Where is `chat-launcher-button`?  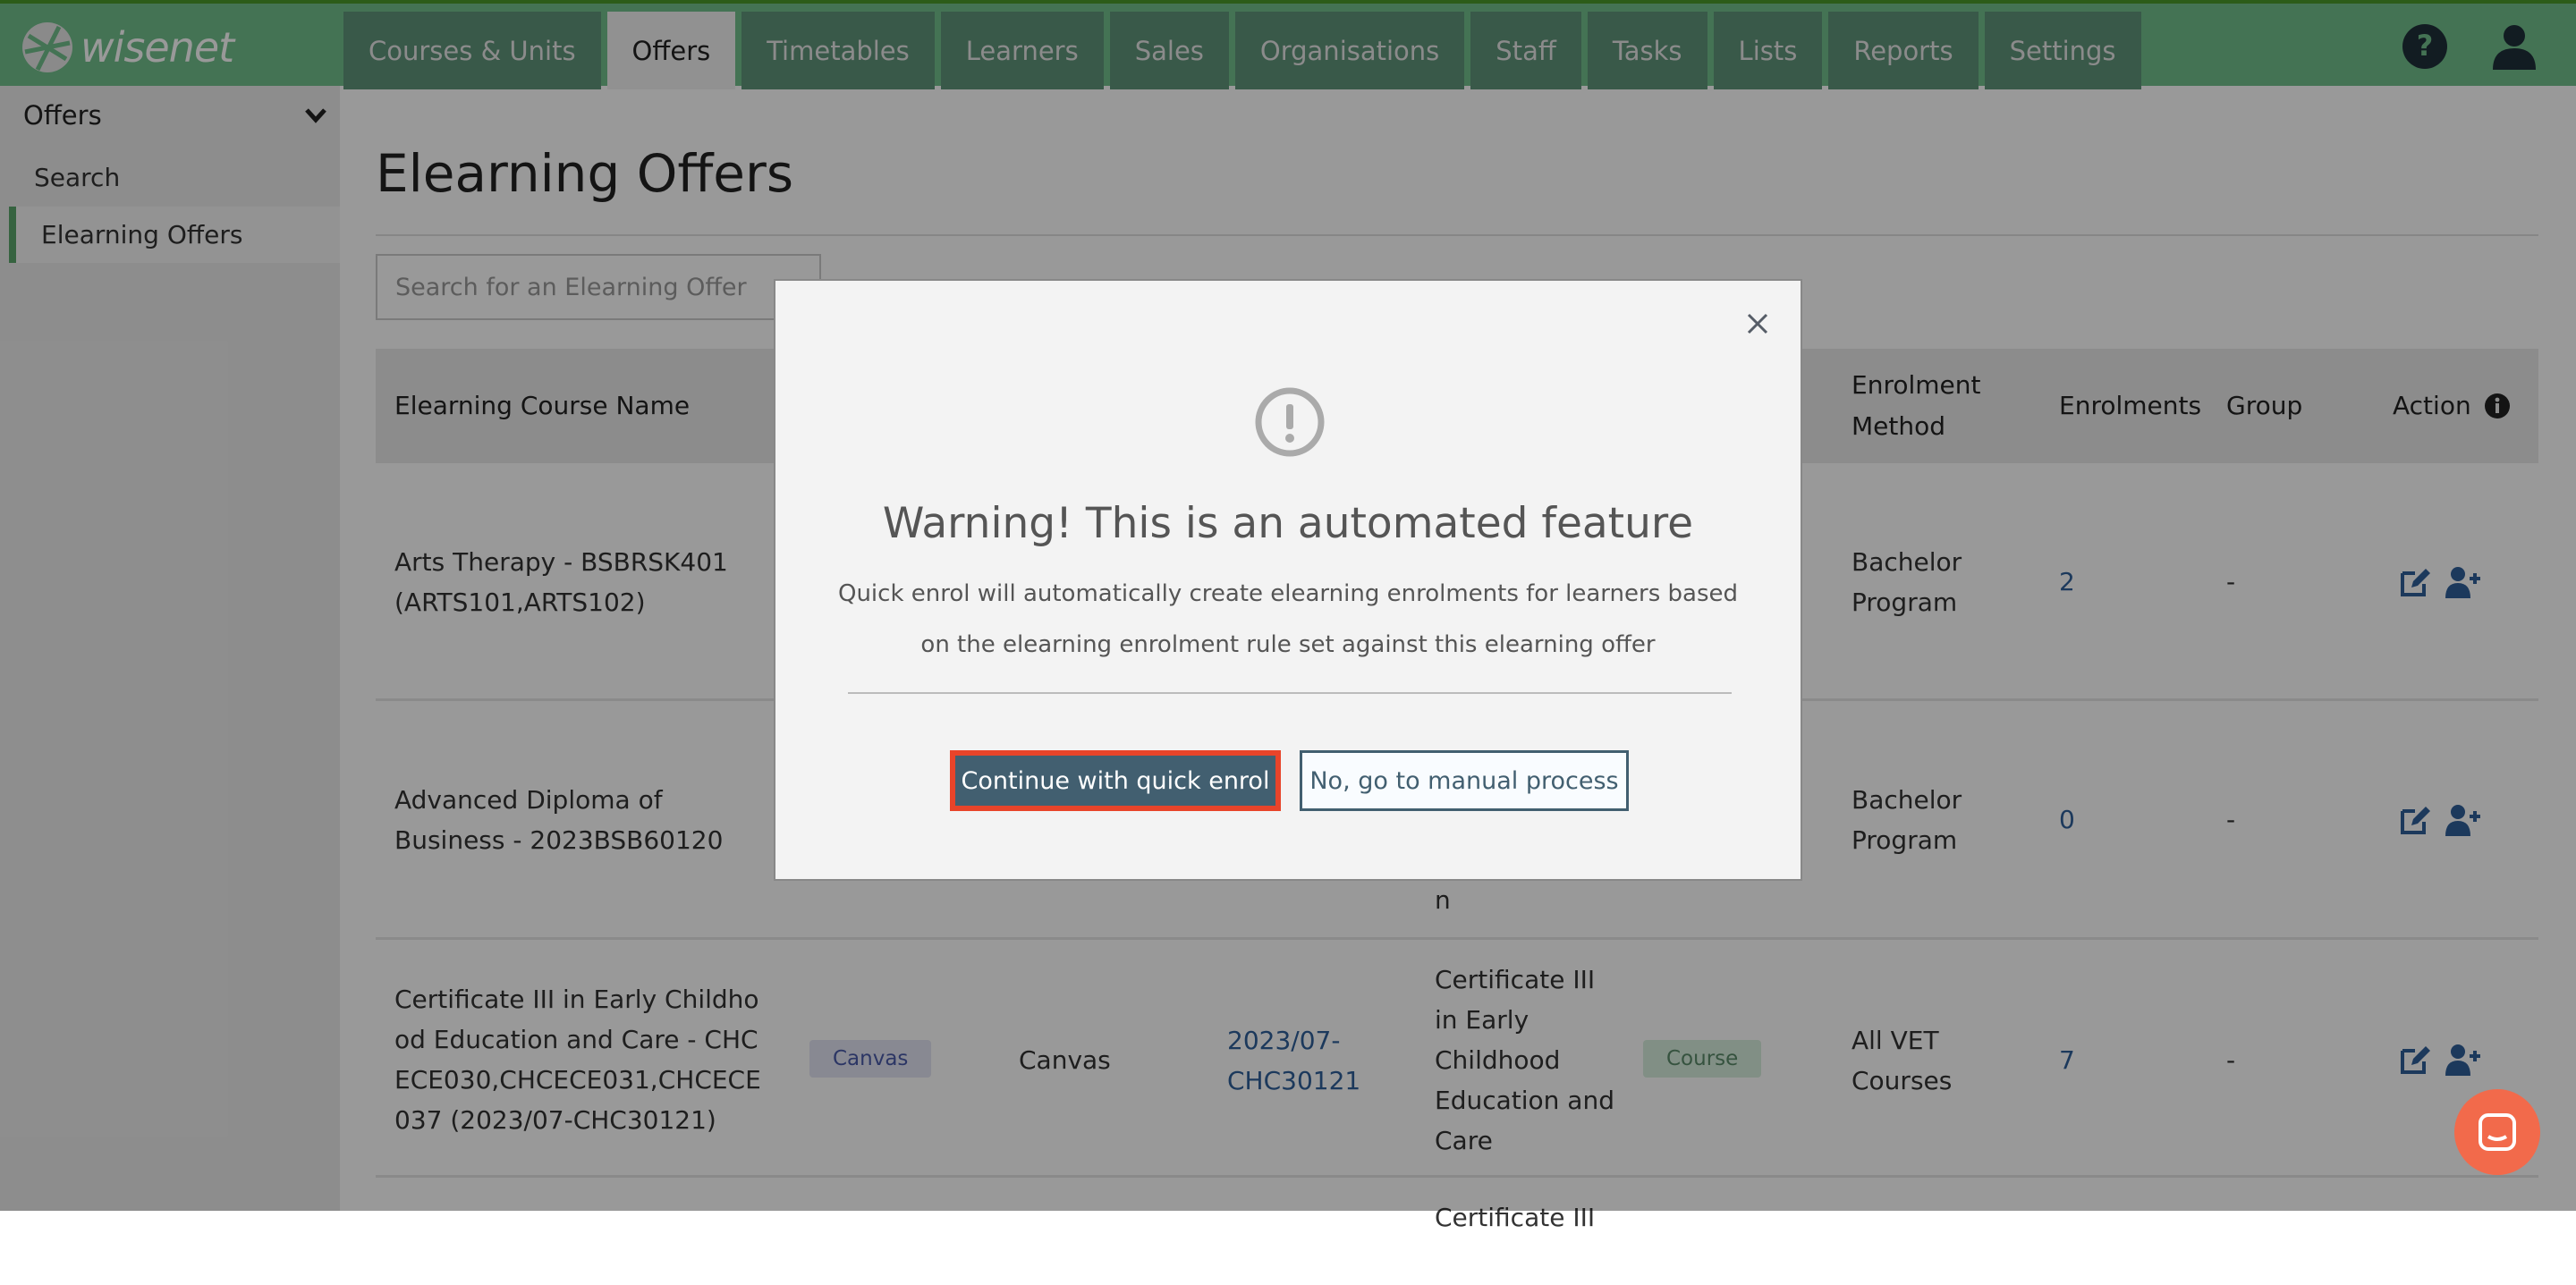 chat-launcher-button is located at coordinates (2497, 1132).